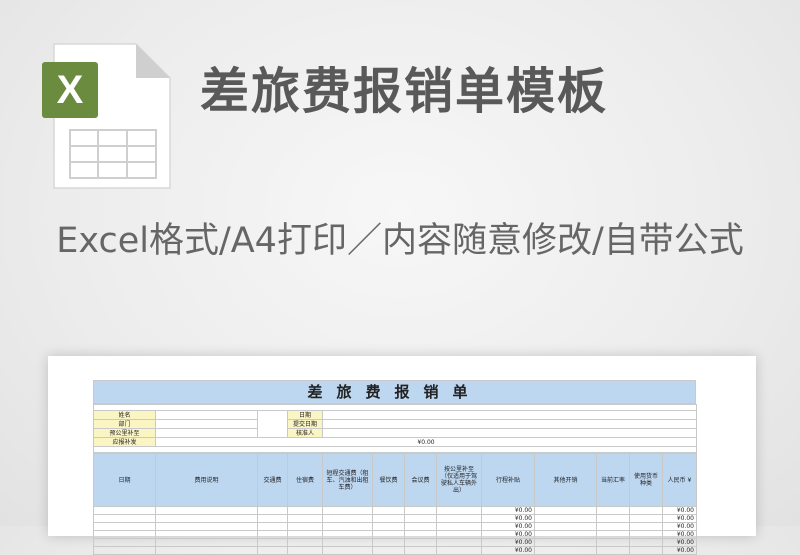 This screenshot has height=555, width=800. What do you see at coordinates (388, 480) in the screenshot?
I see `column-header: 餐饮费` at bounding box center [388, 480].